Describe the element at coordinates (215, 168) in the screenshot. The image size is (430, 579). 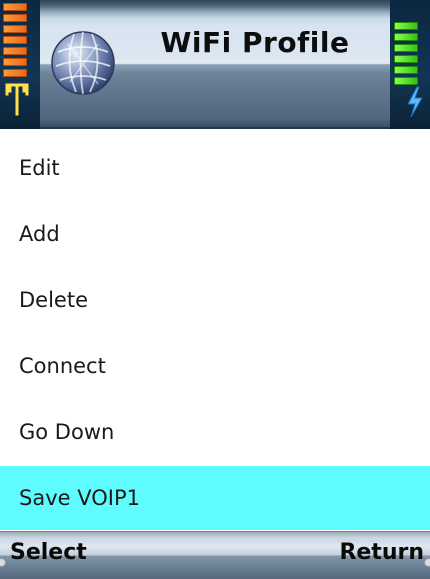
I see `menu-item-edit: Edit` at that location.